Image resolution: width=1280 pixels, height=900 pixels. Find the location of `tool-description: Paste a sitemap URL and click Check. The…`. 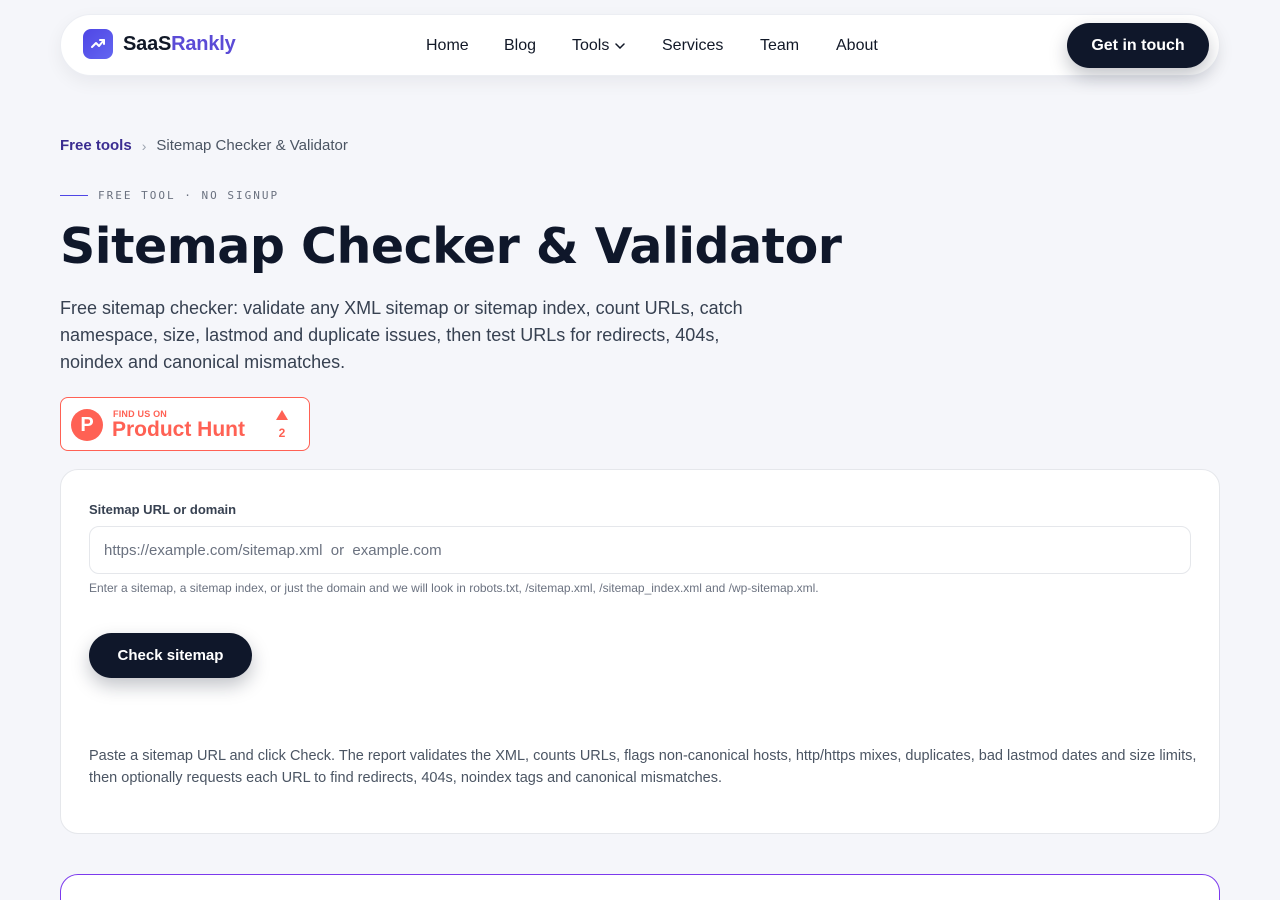

tool-description: Paste a sitemap URL and click Check. The… is located at coordinates (643, 767).